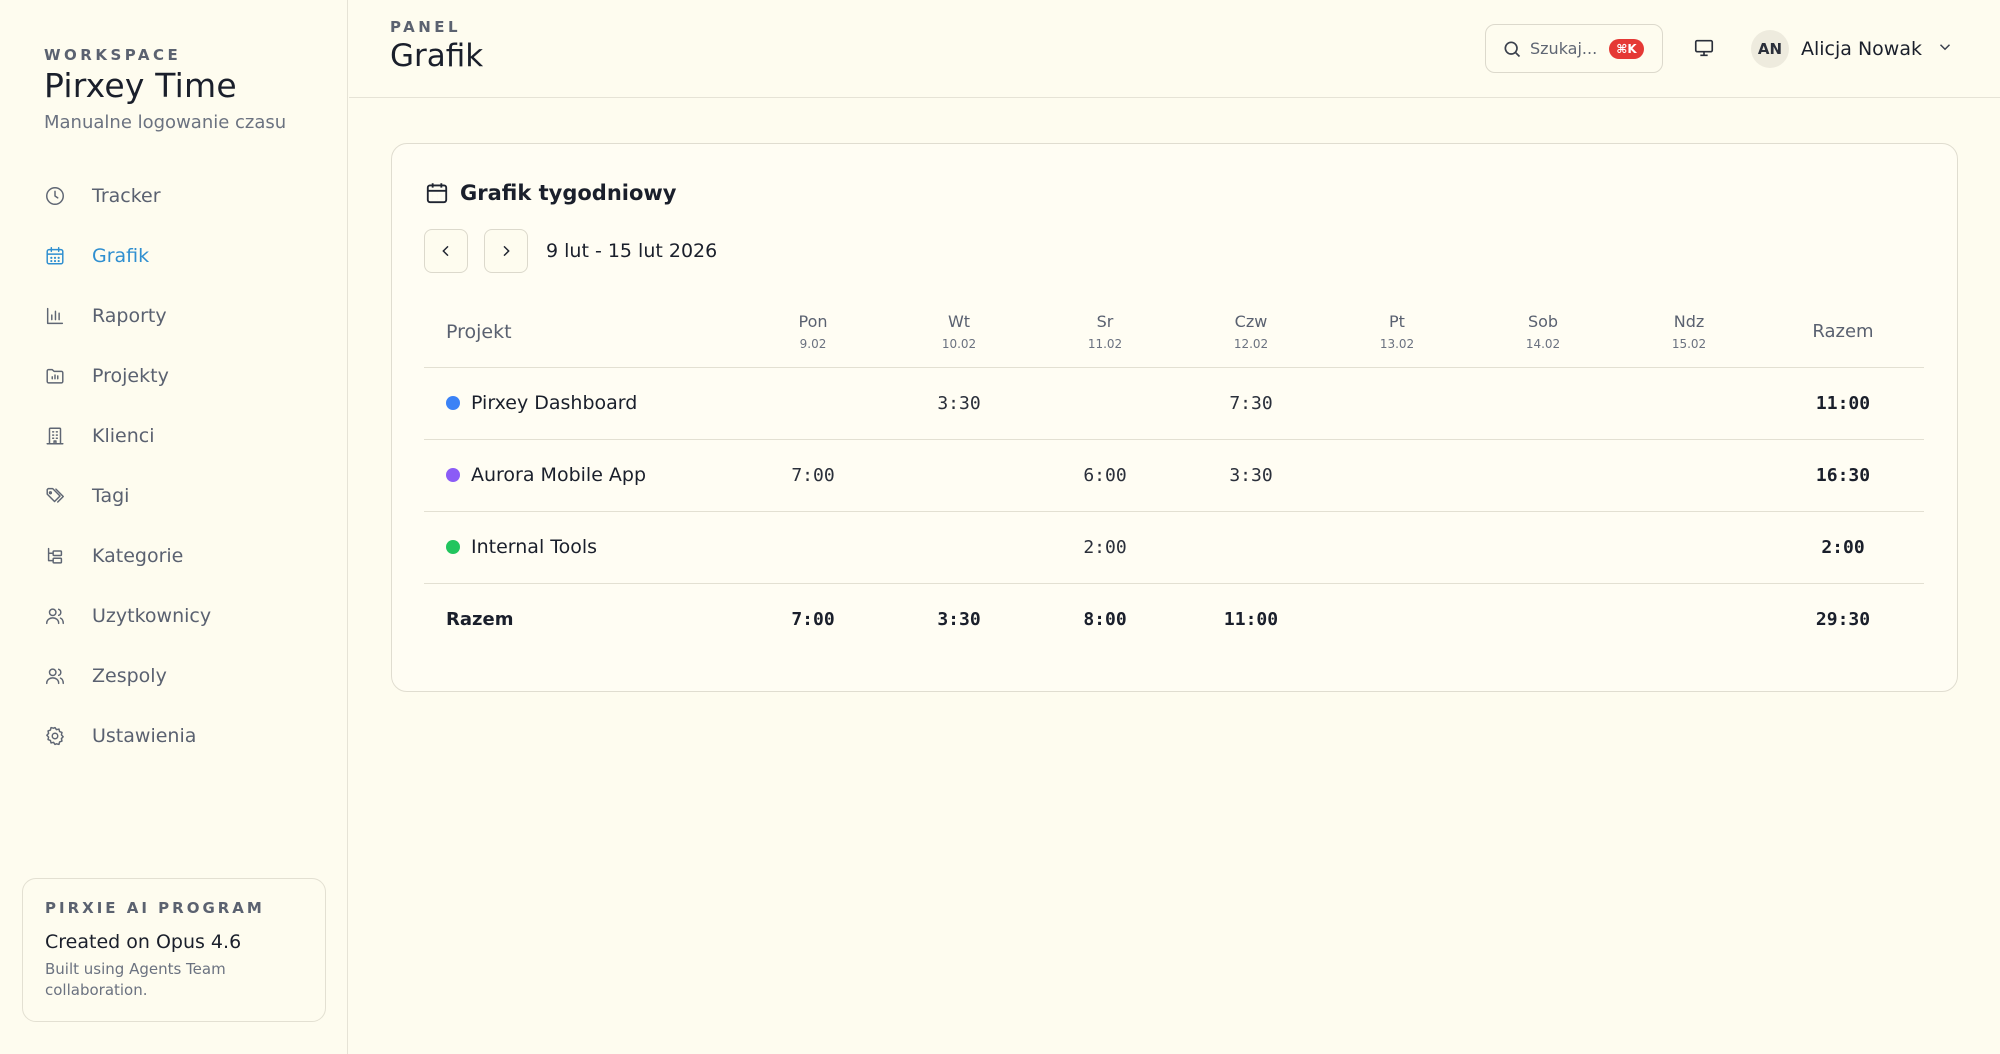  Describe the element at coordinates (813, 475) in the screenshot. I see `hours-cell: 7:00` at that location.